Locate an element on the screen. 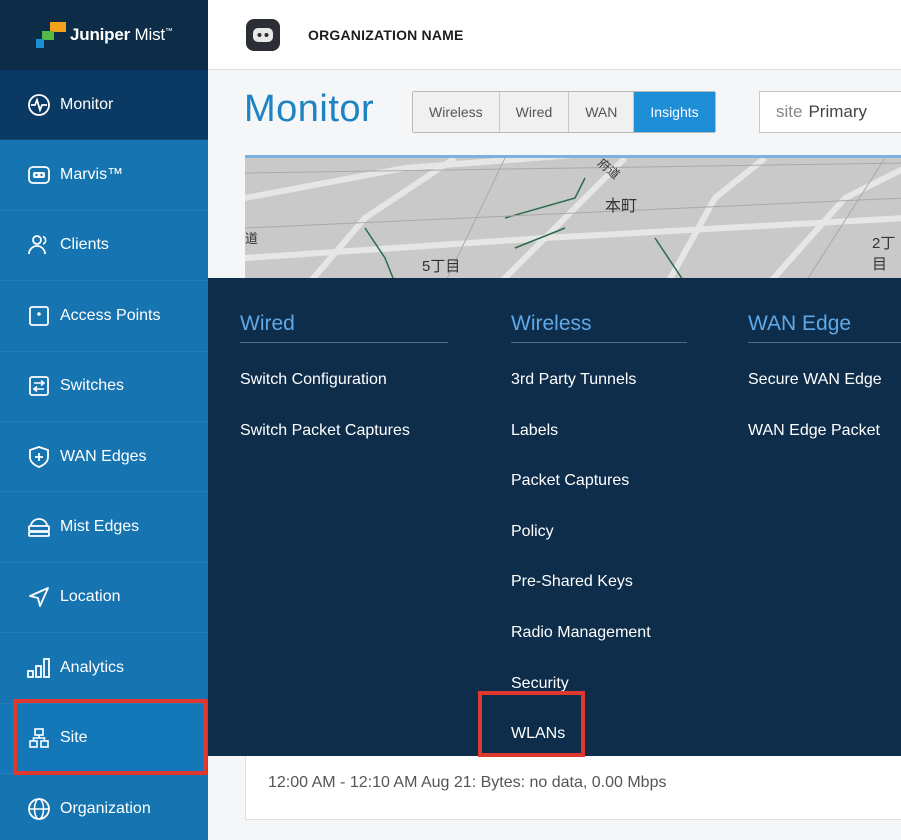 This screenshot has width=901, height=840. menu-item-secure-wan-edge: Secure WAN Edge is located at coordinates (824, 380).